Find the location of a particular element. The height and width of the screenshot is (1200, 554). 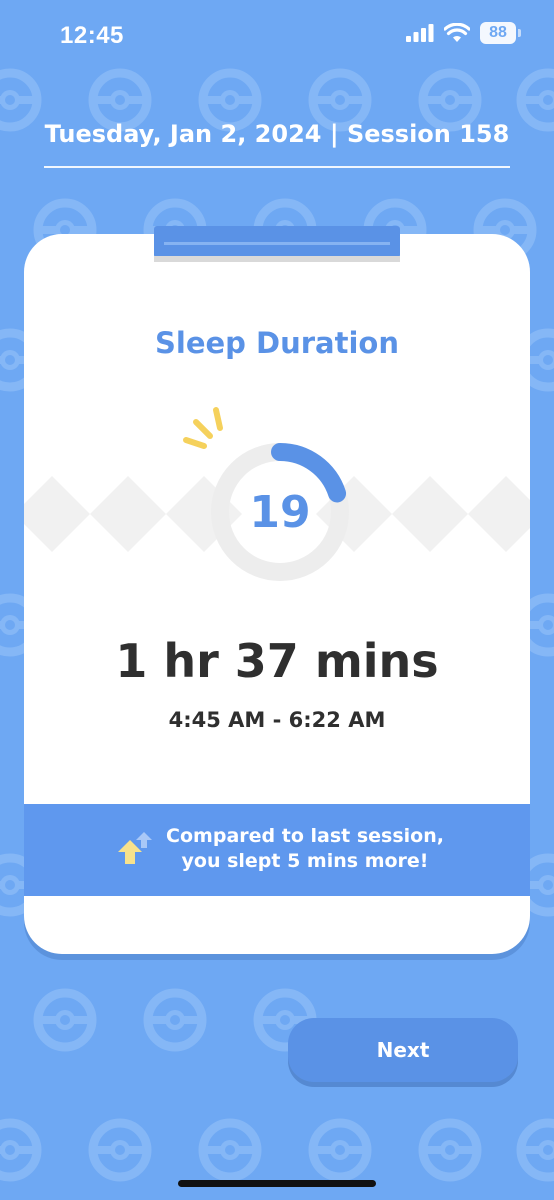

home-indicator is located at coordinates (277, 1183).